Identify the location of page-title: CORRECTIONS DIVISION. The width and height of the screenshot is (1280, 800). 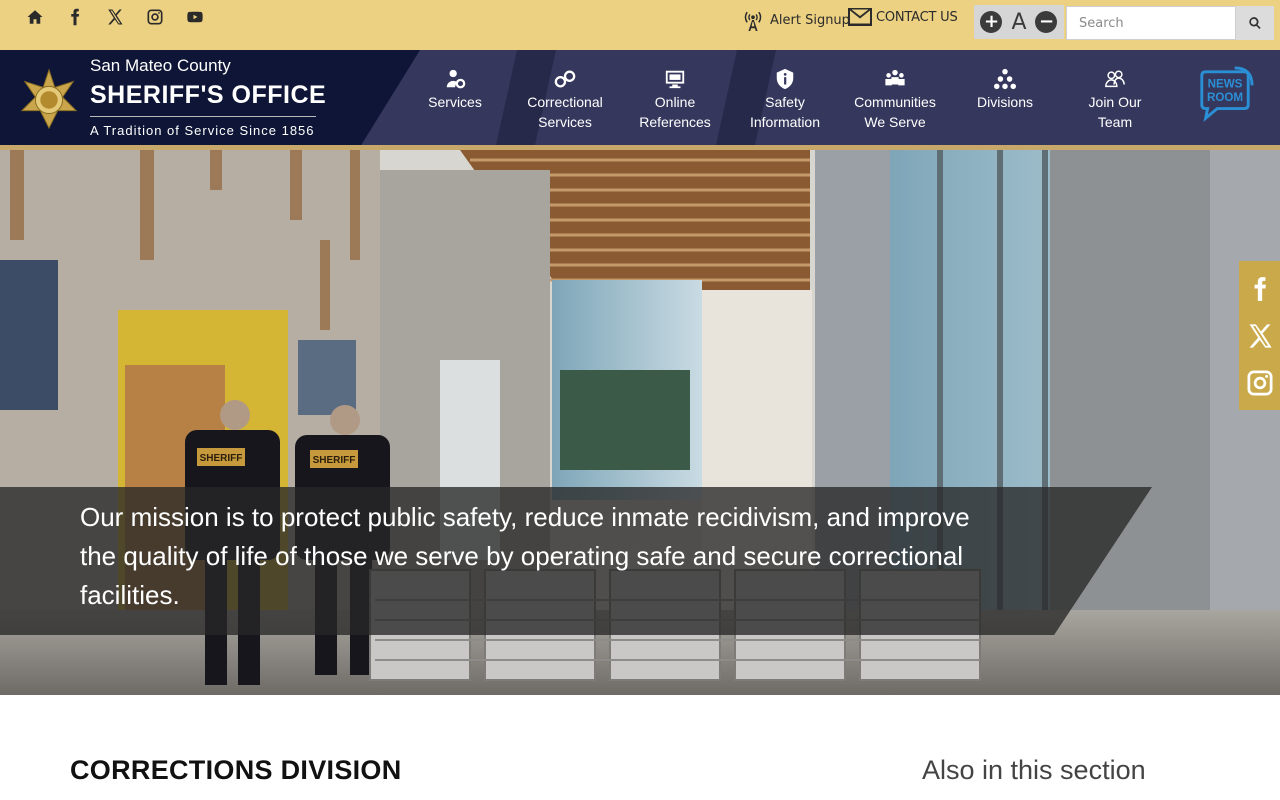
(236, 770).